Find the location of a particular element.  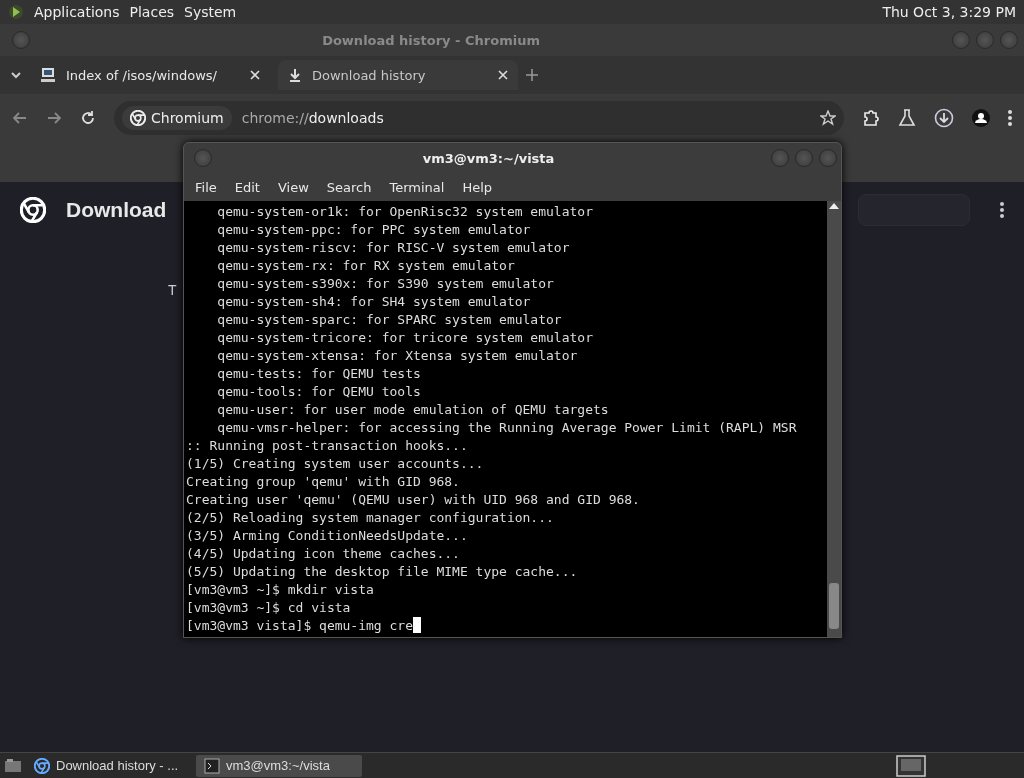

plus-icon is located at coordinates (532, 75).